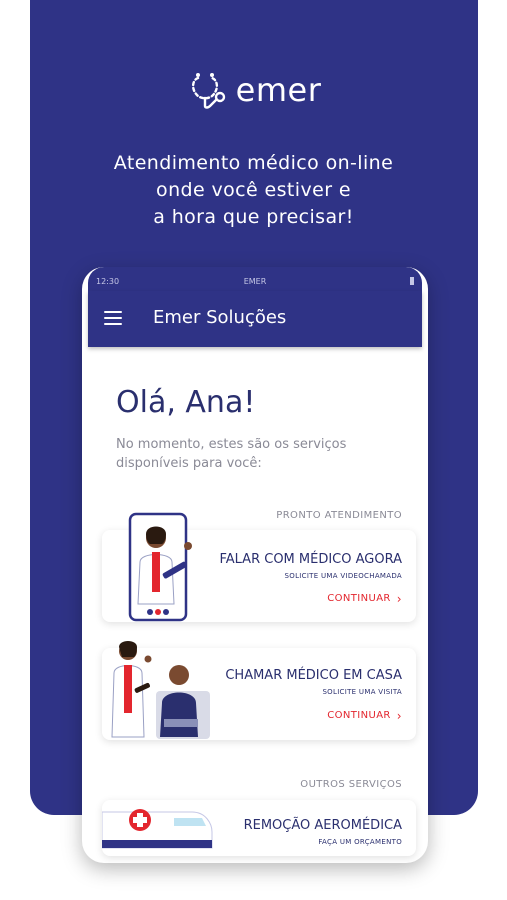 The width and height of the screenshot is (507, 900). Describe the element at coordinates (208, 91) in the screenshot. I see `stethoscope-icon` at that location.